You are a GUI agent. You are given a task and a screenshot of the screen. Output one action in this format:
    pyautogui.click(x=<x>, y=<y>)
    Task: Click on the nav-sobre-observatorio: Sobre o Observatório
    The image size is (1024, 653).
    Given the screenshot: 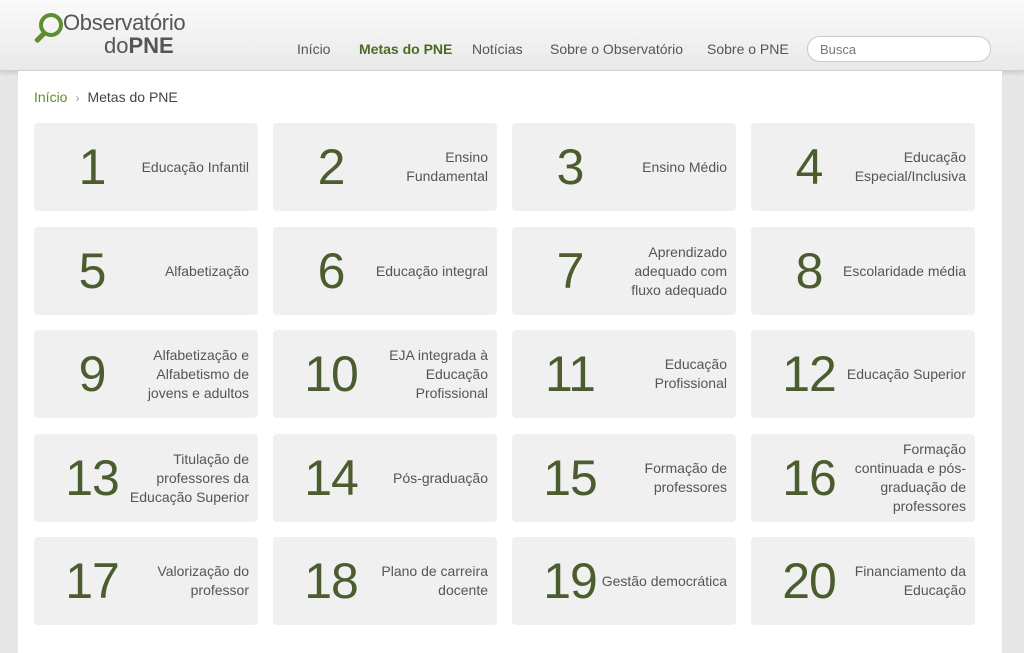 What is the action you would take?
    pyautogui.click(x=616, y=49)
    